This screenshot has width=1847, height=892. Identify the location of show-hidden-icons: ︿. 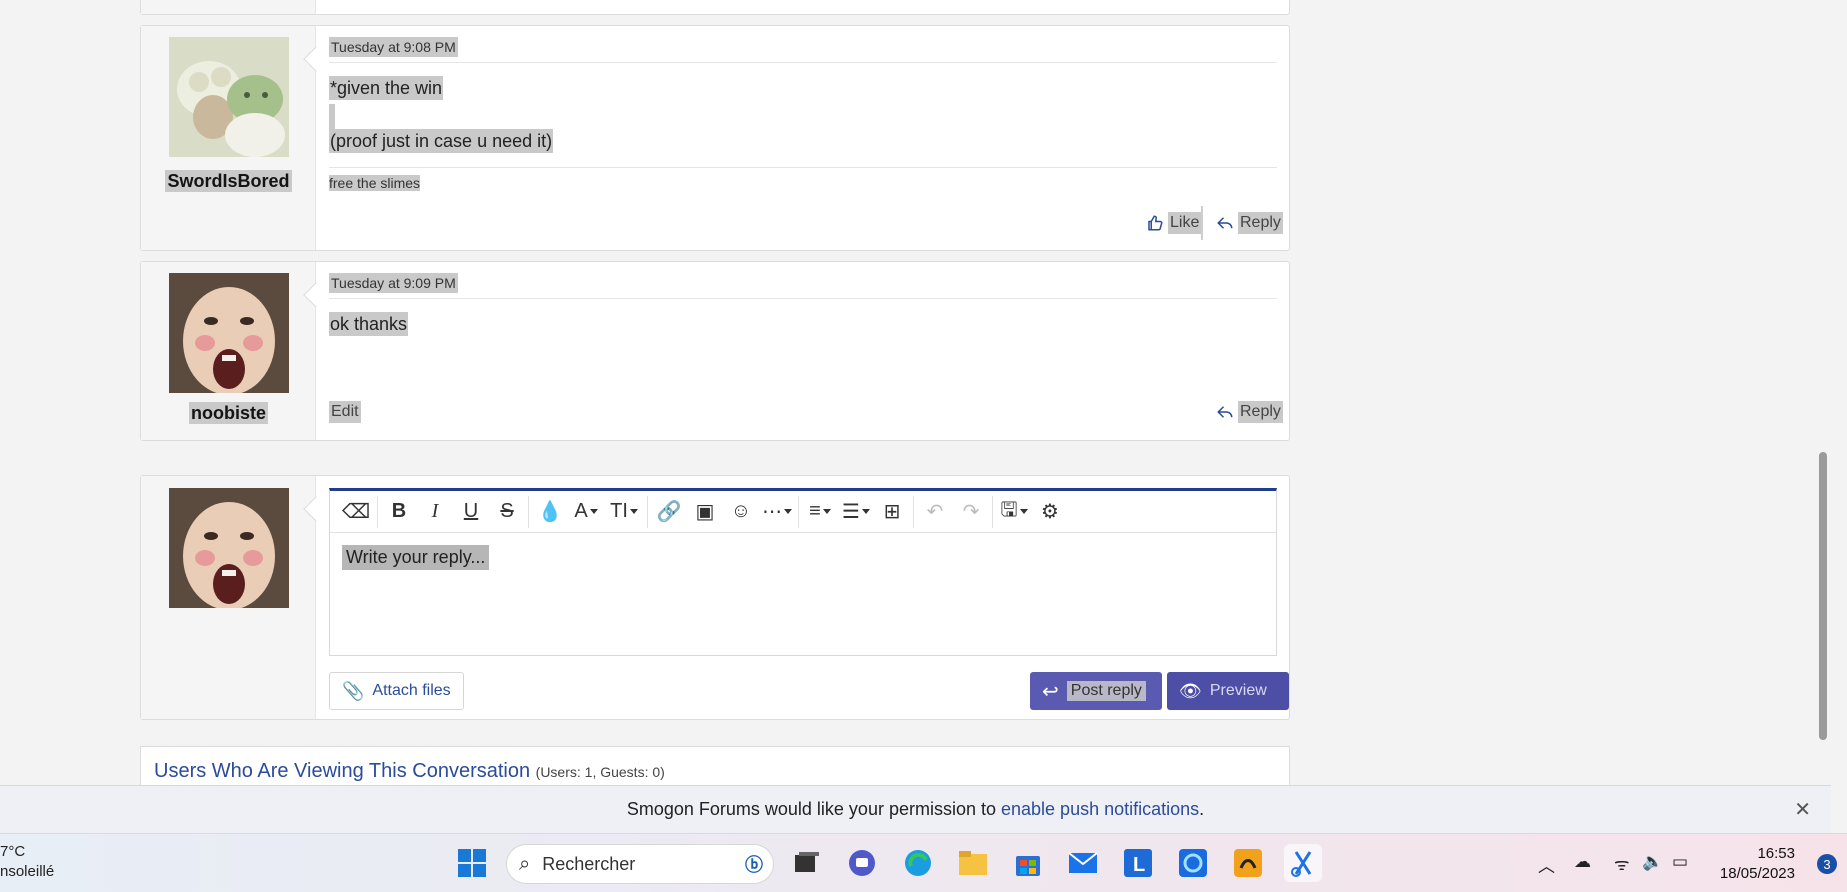
(1546, 864).